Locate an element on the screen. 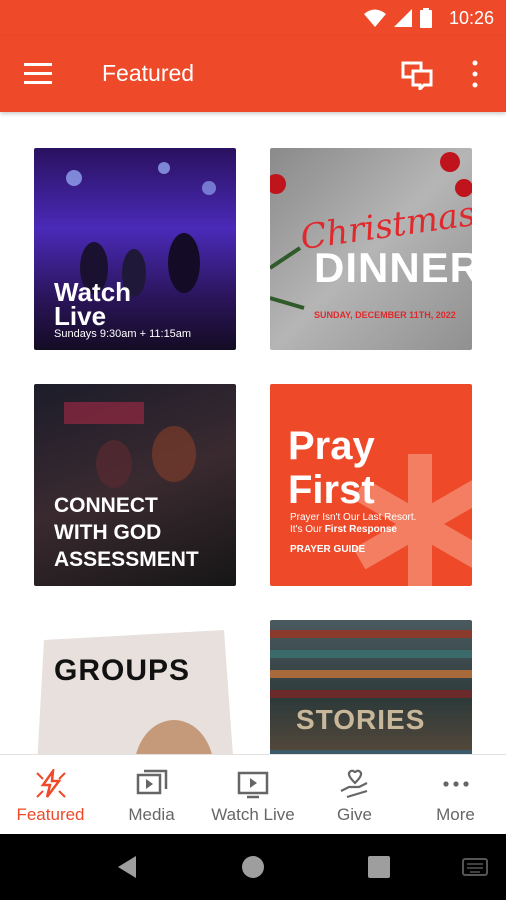  card-date: SUNDAY, DECEMBER 11TH, 2022 is located at coordinates (385, 315).